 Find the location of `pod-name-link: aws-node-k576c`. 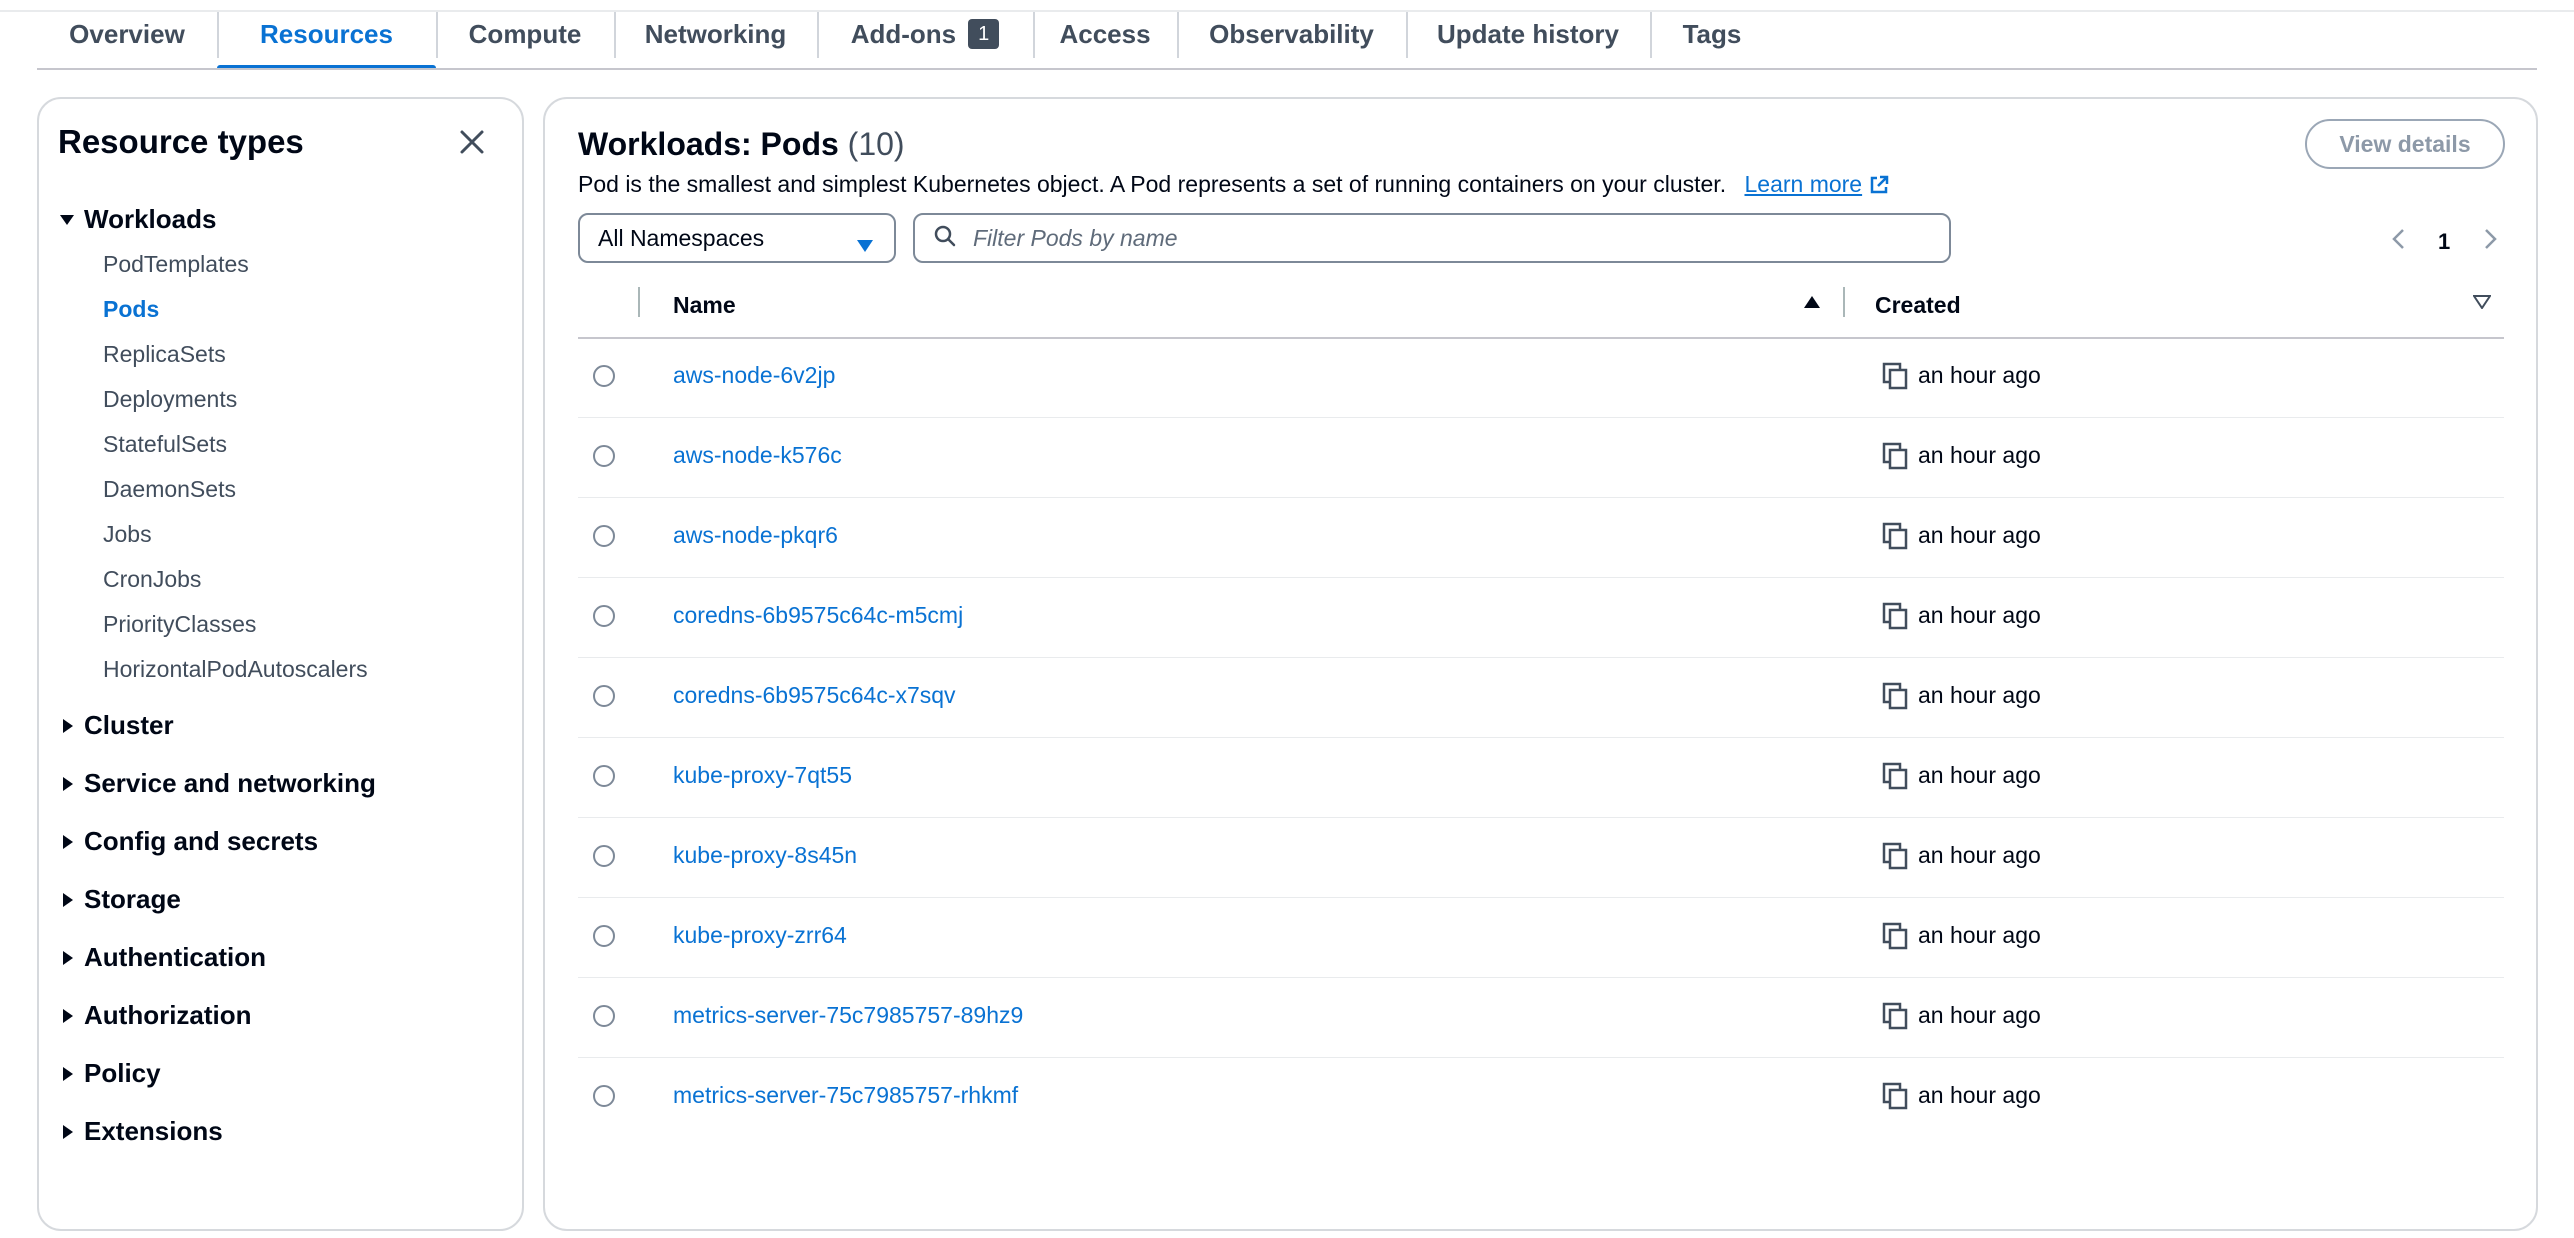

pod-name-link: aws-node-k576c is located at coordinates (757, 455).